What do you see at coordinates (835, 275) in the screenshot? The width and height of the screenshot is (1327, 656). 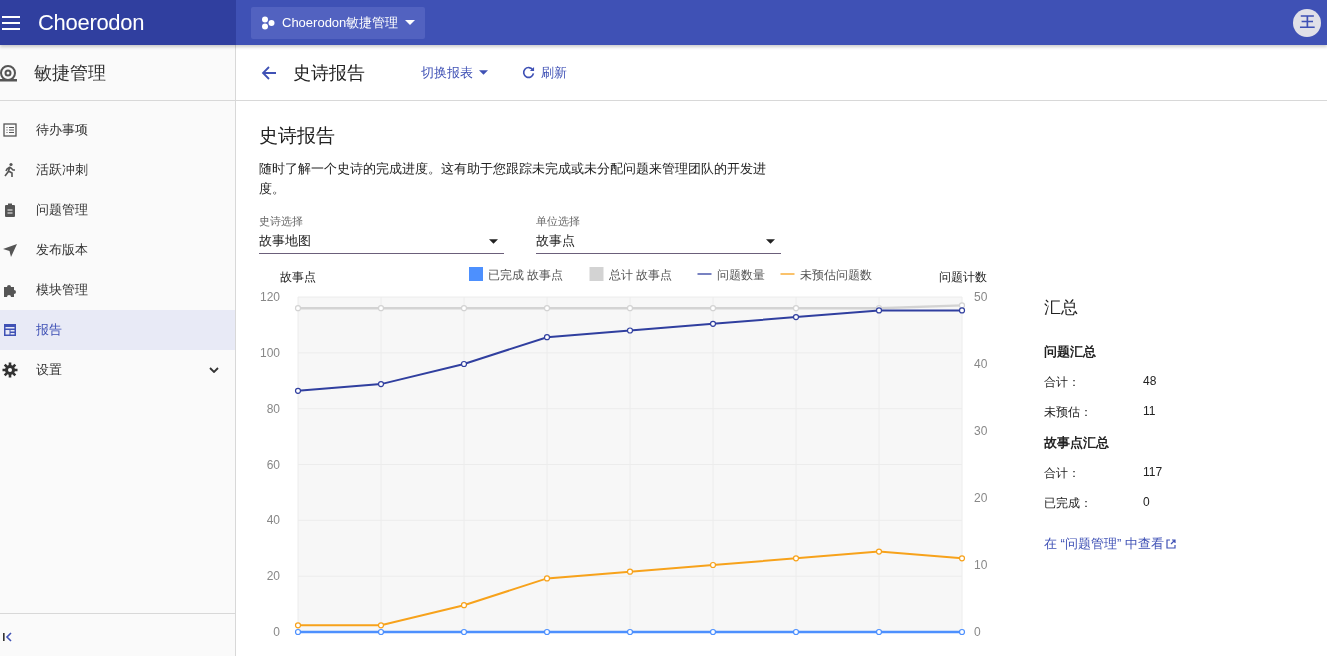 I see `legend-label: 未预估问题数` at bounding box center [835, 275].